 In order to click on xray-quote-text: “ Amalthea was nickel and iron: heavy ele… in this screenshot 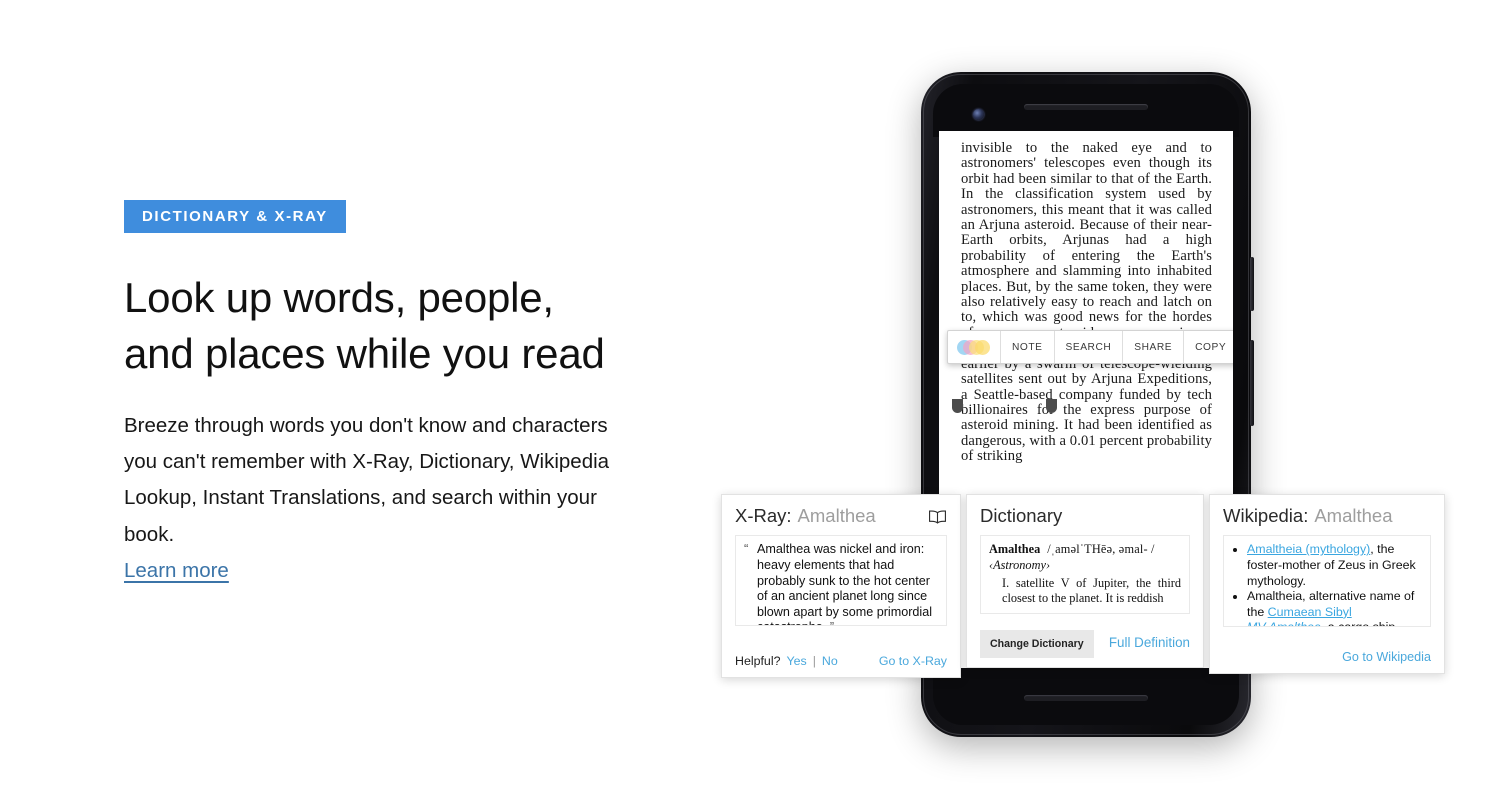, I will do `click(841, 583)`.